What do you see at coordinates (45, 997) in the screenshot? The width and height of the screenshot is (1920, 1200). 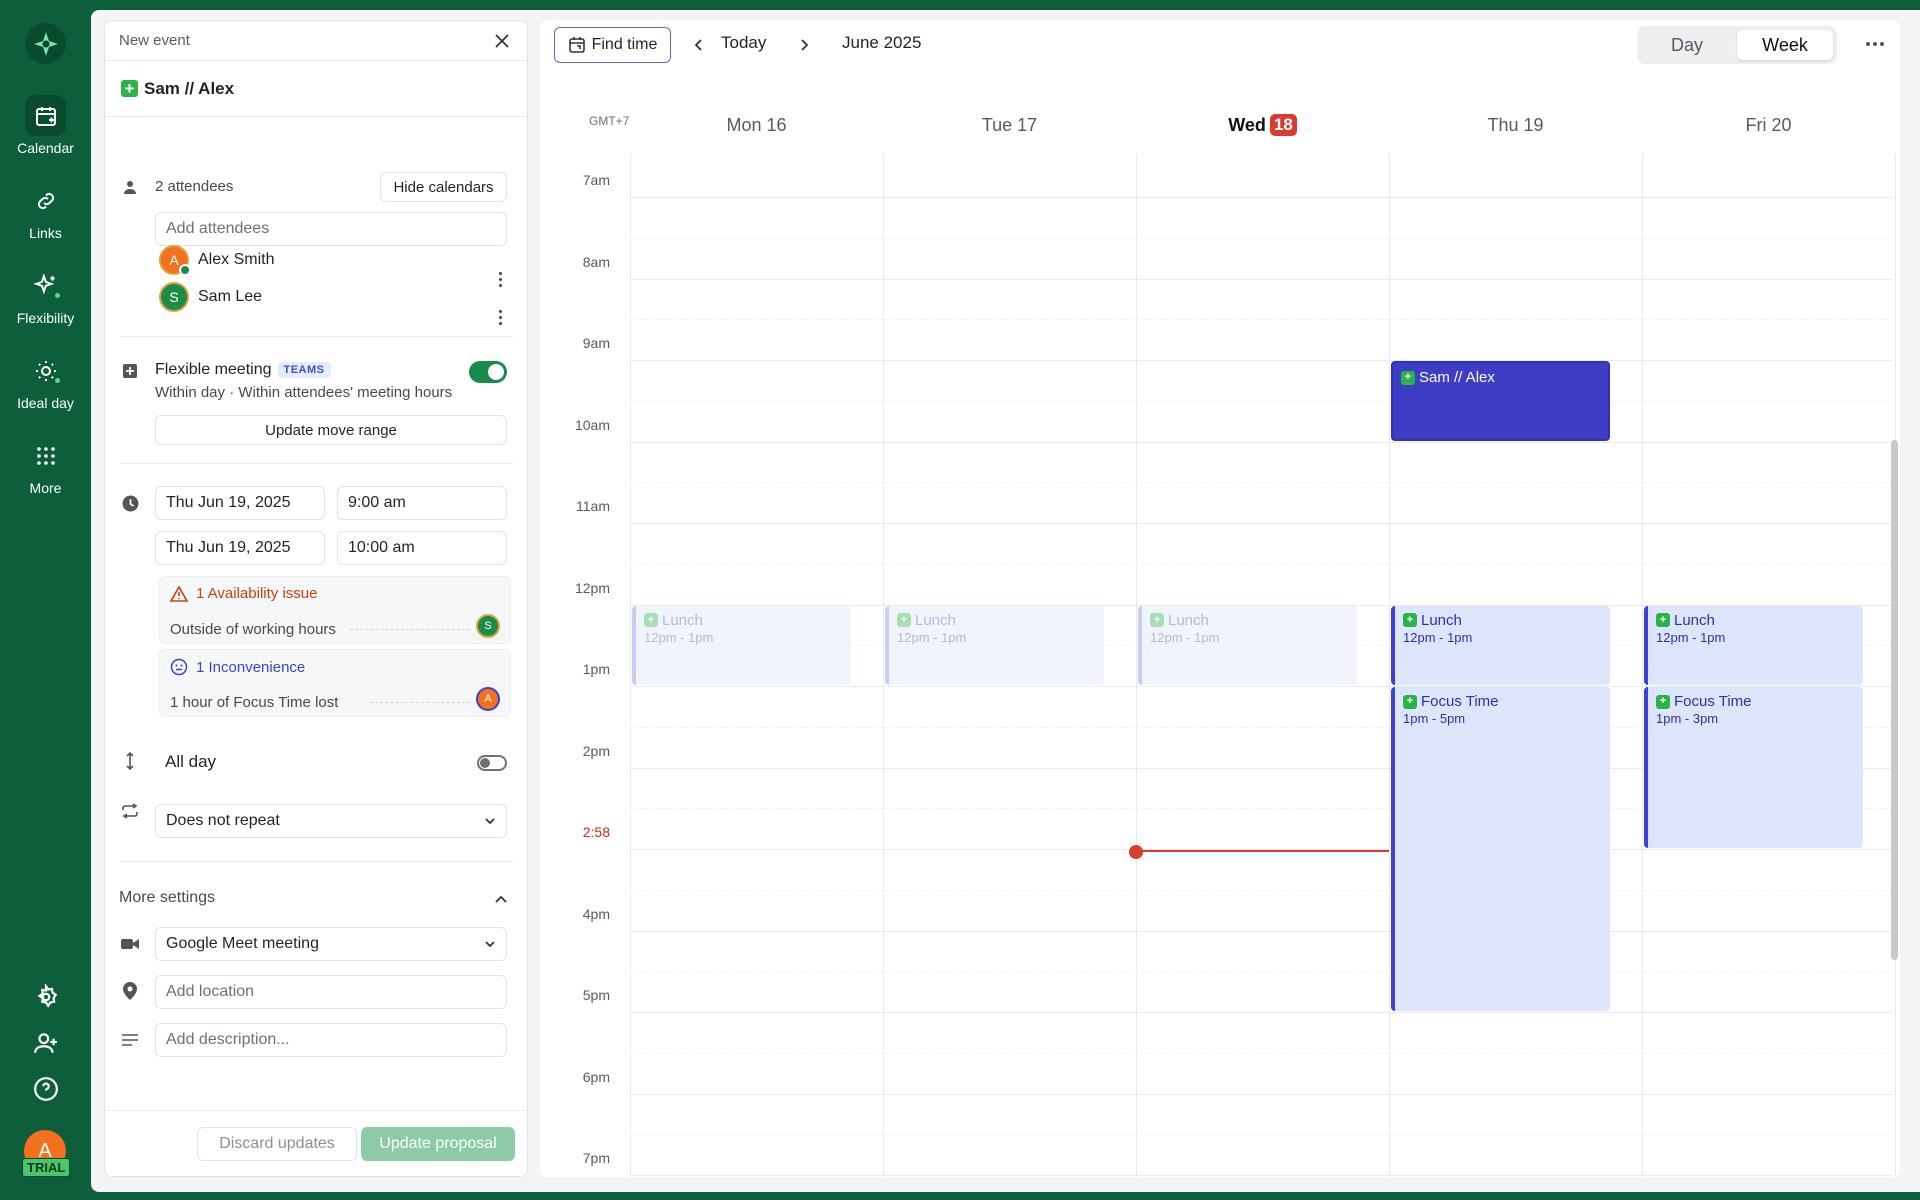 I see `gear-icon` at bounding box center [45, 997].